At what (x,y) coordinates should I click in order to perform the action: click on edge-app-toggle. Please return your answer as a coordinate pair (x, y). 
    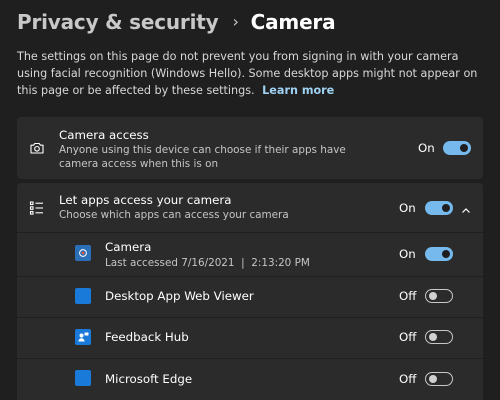
    Looking at the image, I should click on (439, 379).